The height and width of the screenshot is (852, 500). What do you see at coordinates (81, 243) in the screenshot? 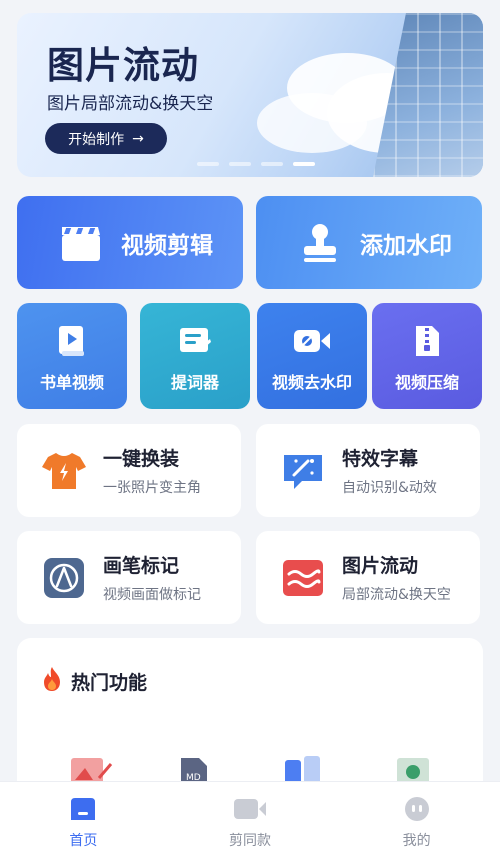
I see `clapperboard-icon` at bounding box center [81, 243].